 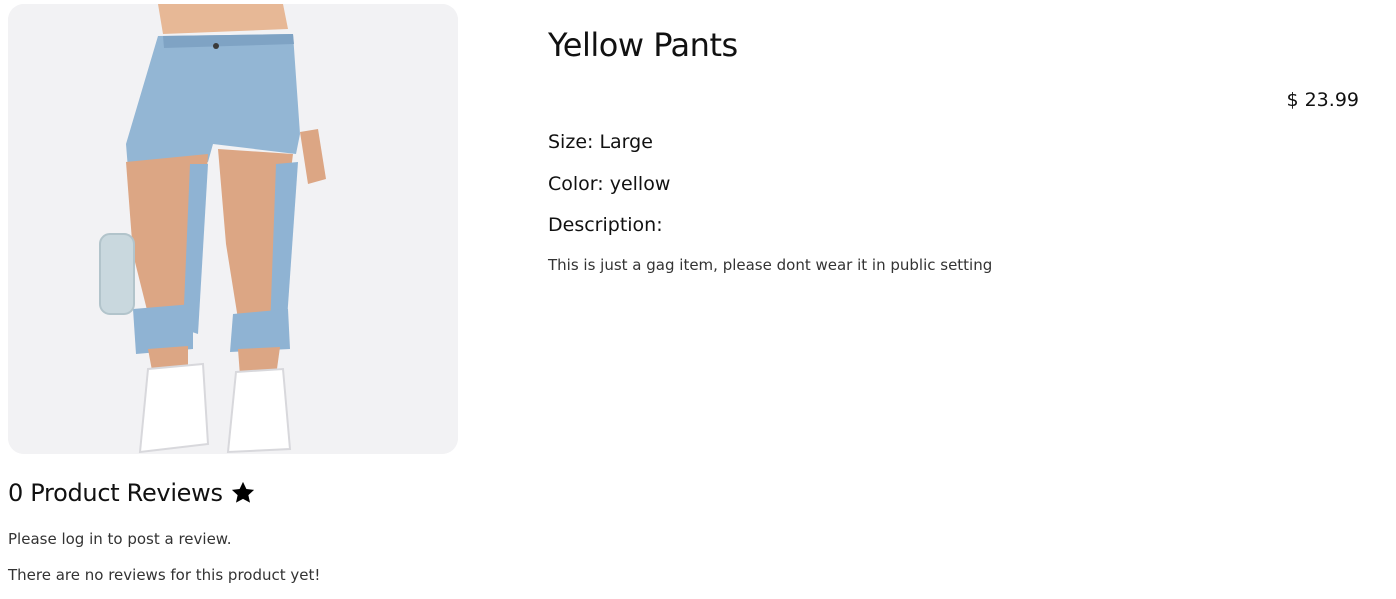 I want to click on reviews-heading: 0 Product Reviews, so click(x=132, y=493).